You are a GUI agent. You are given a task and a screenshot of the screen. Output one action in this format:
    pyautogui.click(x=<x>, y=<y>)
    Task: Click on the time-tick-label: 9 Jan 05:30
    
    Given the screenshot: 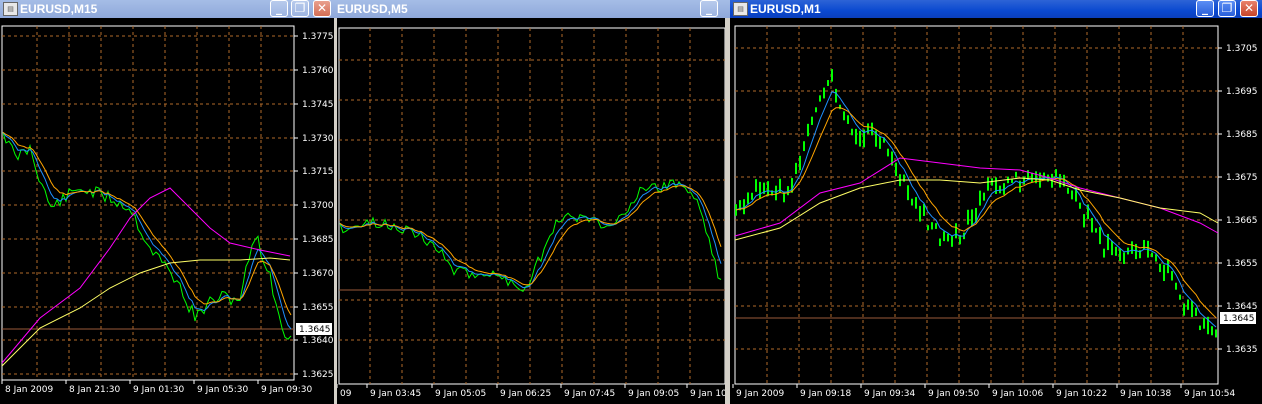 What is the action you would take?
    pyautogui.click(x=223, y=390)
    